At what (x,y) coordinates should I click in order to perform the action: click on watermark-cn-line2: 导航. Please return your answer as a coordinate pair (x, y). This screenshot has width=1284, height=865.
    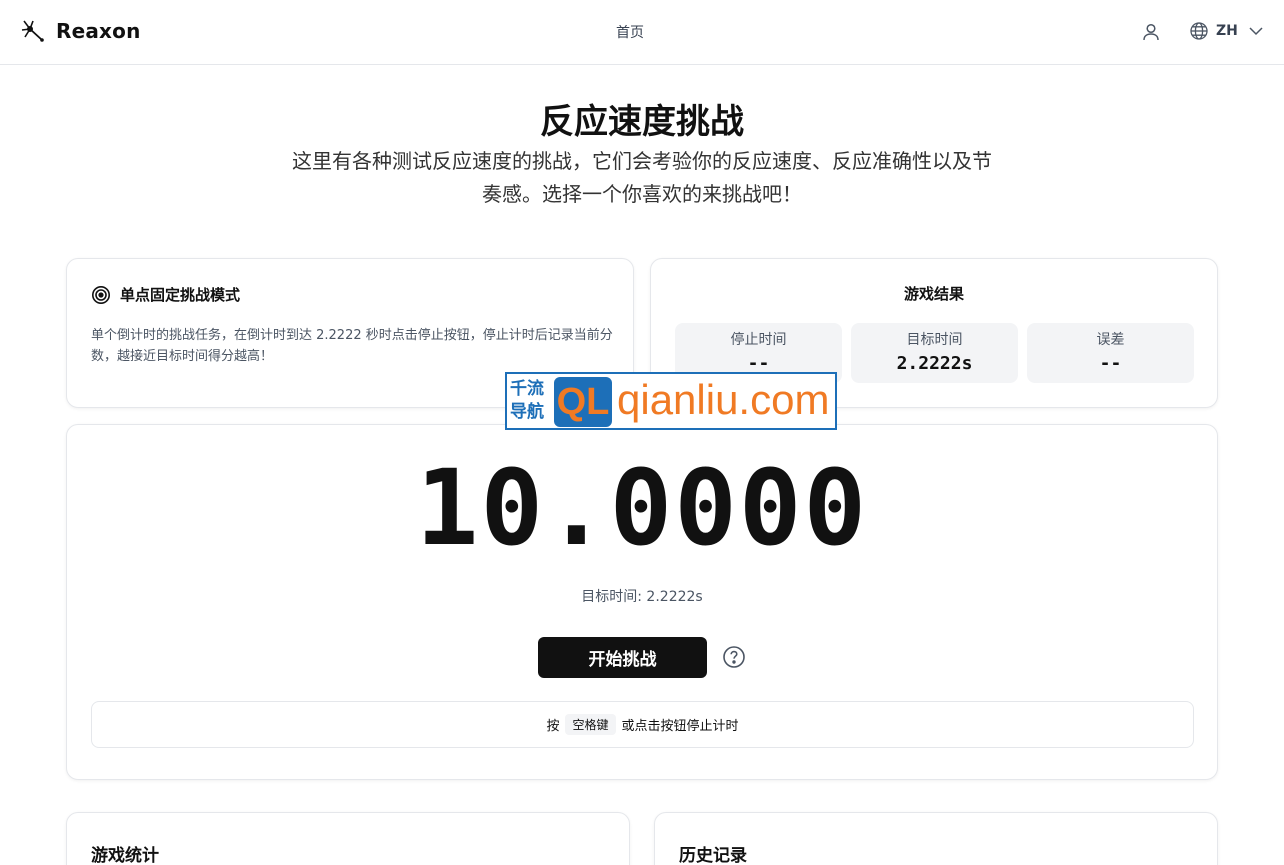
    Looking at the image, I should click on (527, 412).